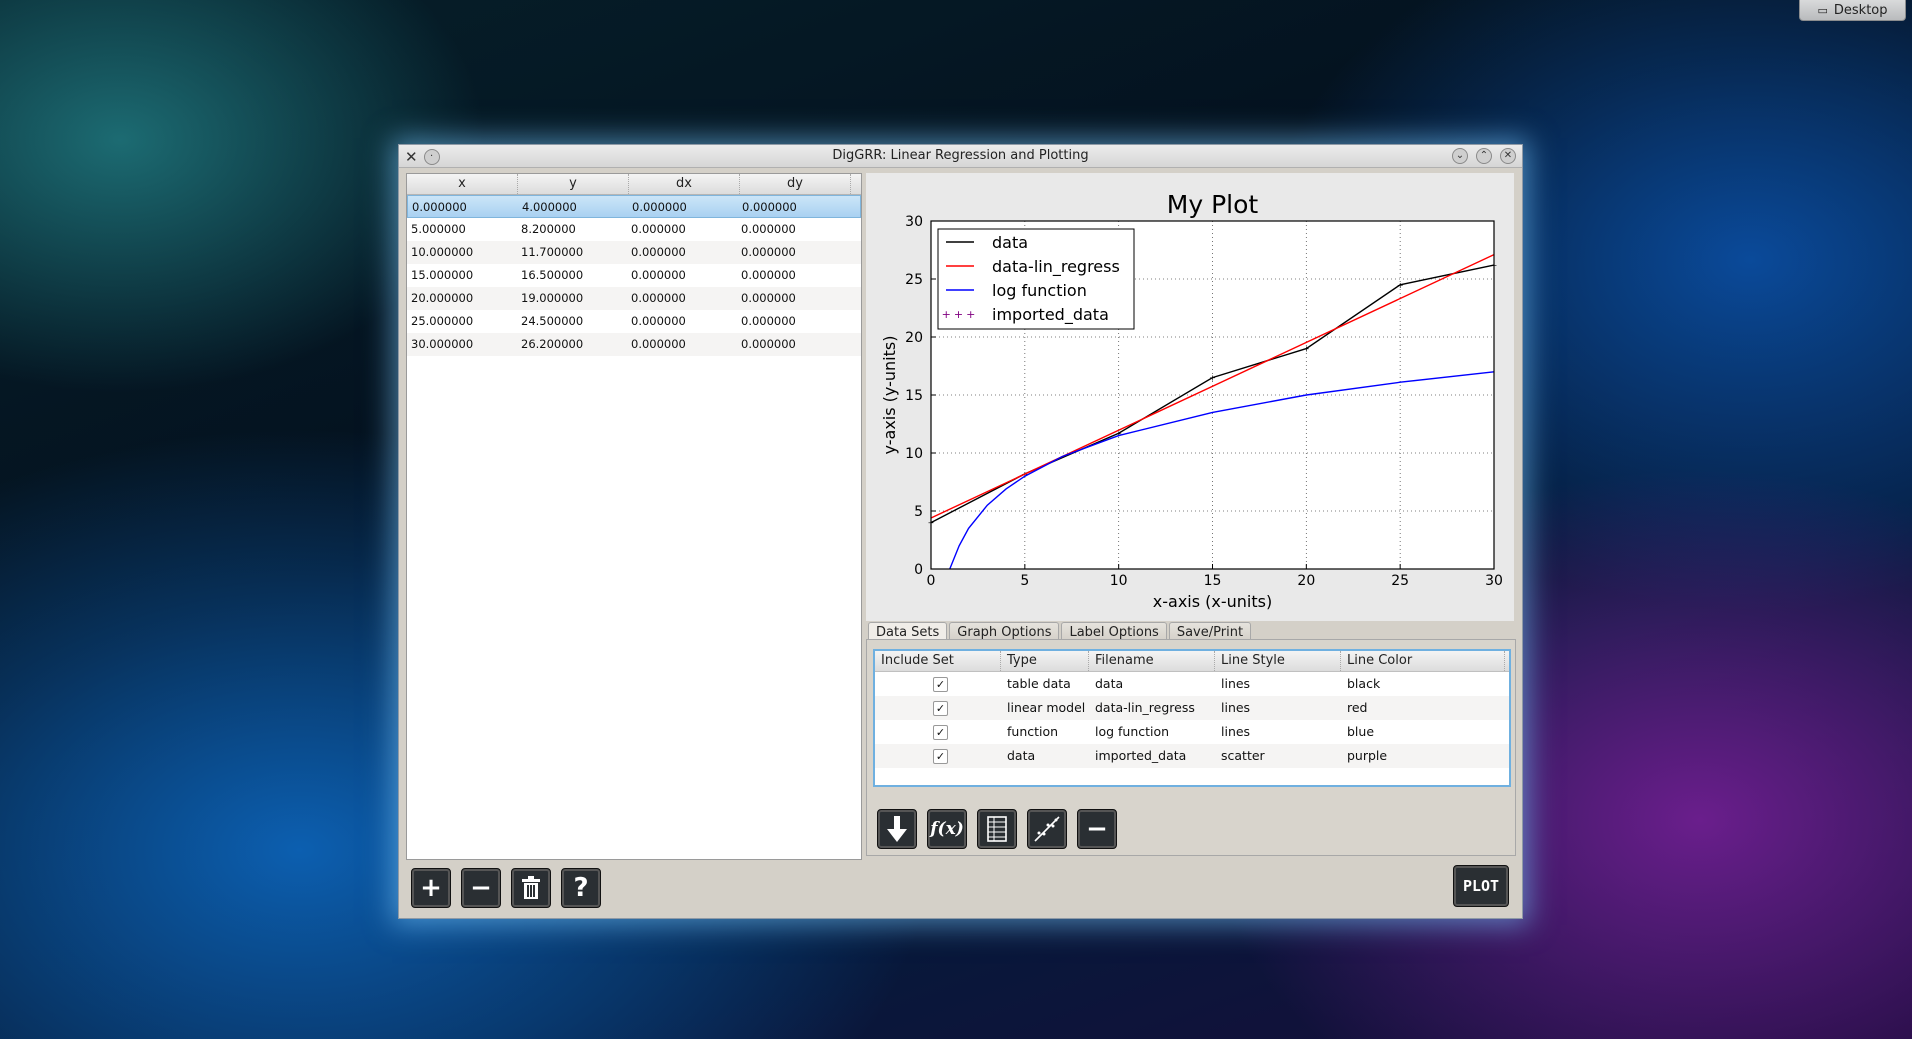 The width and height of the screenshot is (1912, 1039). I want to click on maximize-icon: ⌃, so click(1484, 156).